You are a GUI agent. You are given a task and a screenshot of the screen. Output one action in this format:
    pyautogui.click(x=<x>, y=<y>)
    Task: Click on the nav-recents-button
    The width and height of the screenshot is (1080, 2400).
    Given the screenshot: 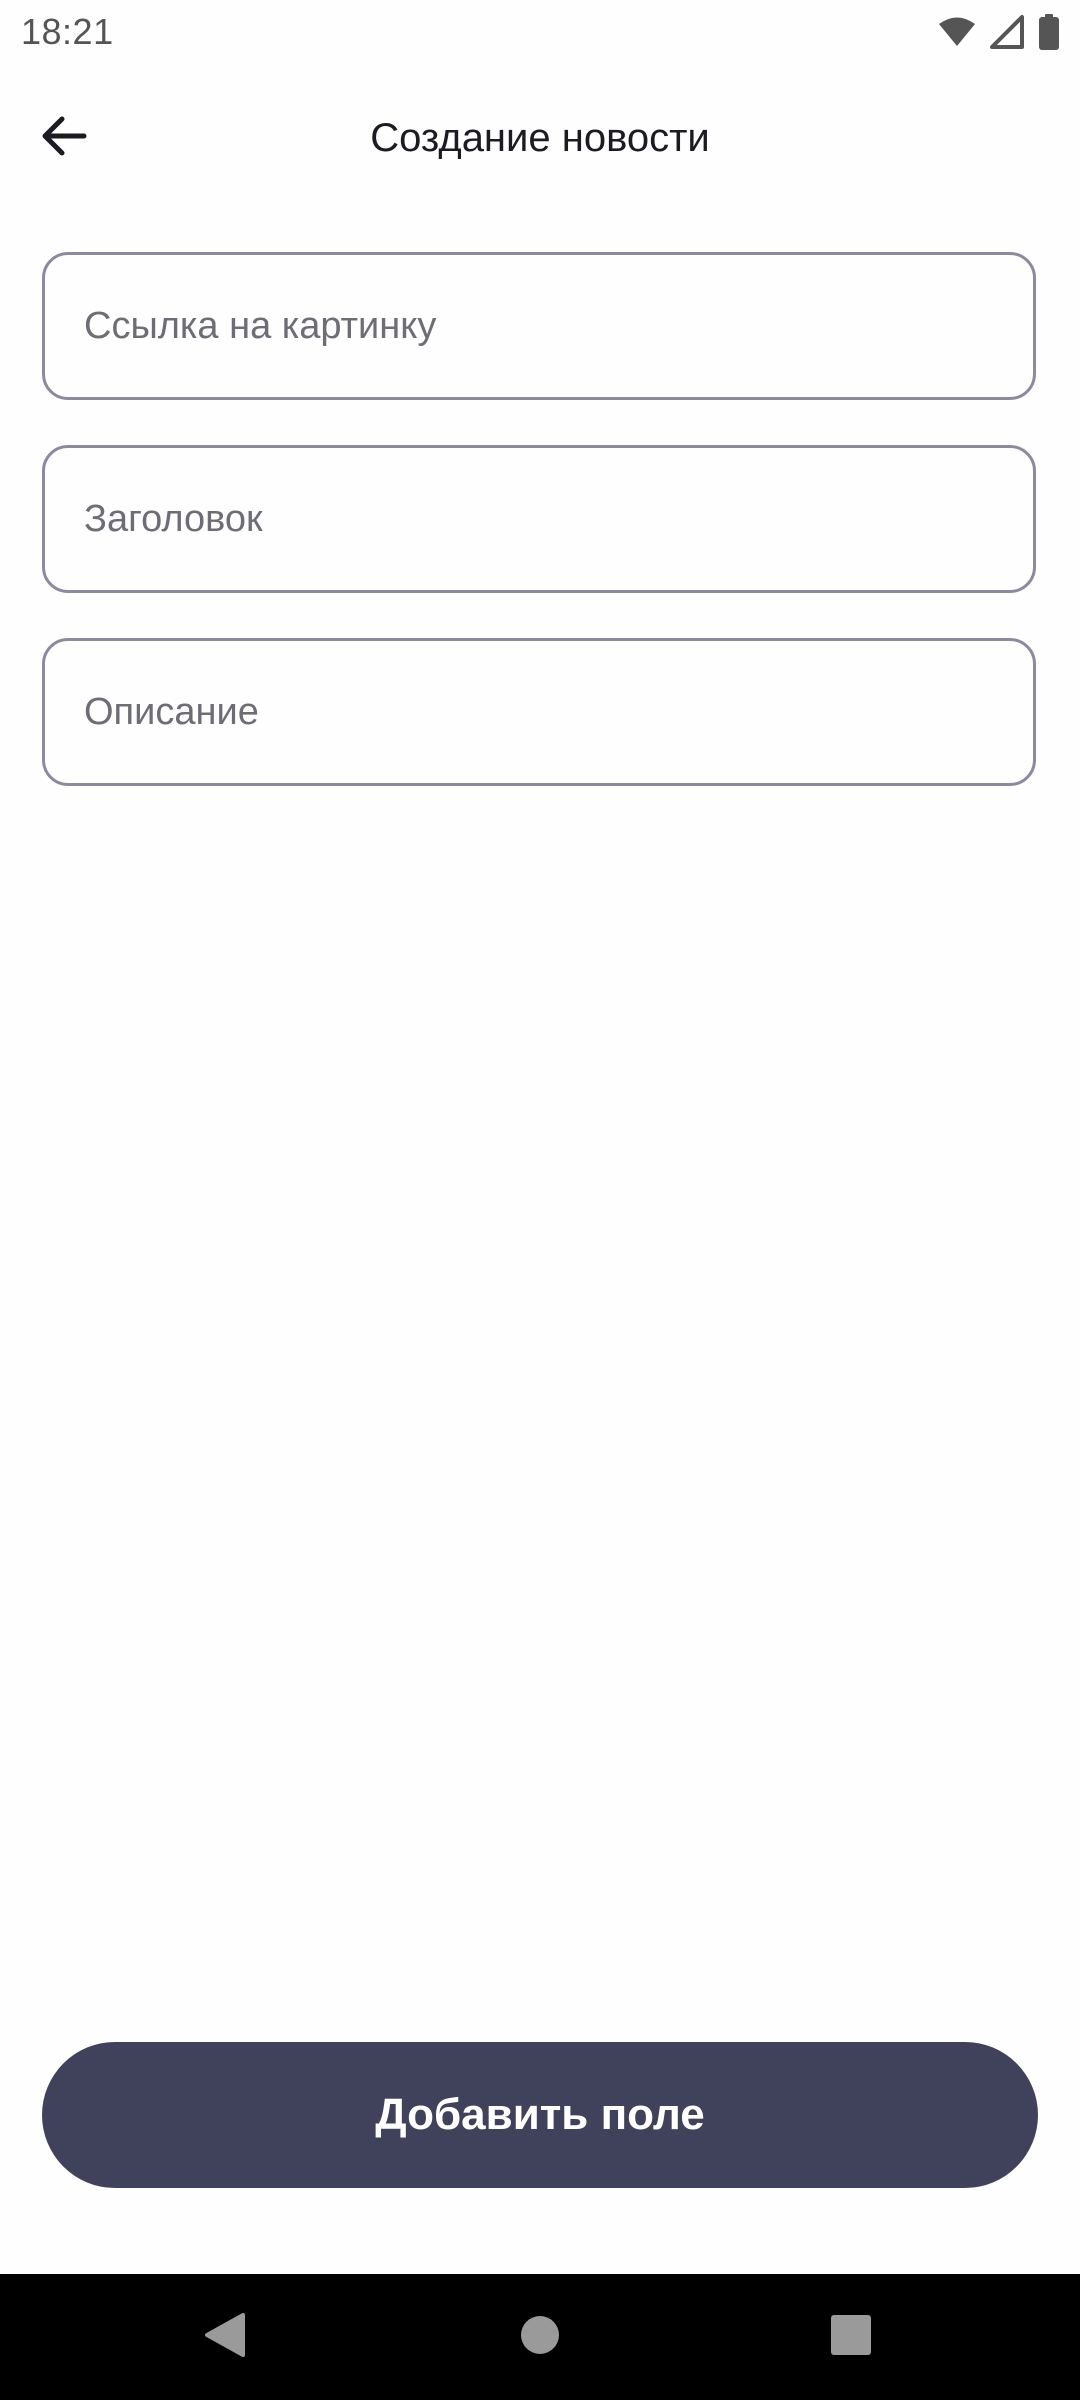 What is the action you would take?
    pyautogui.click(x=851, y=2337)
    